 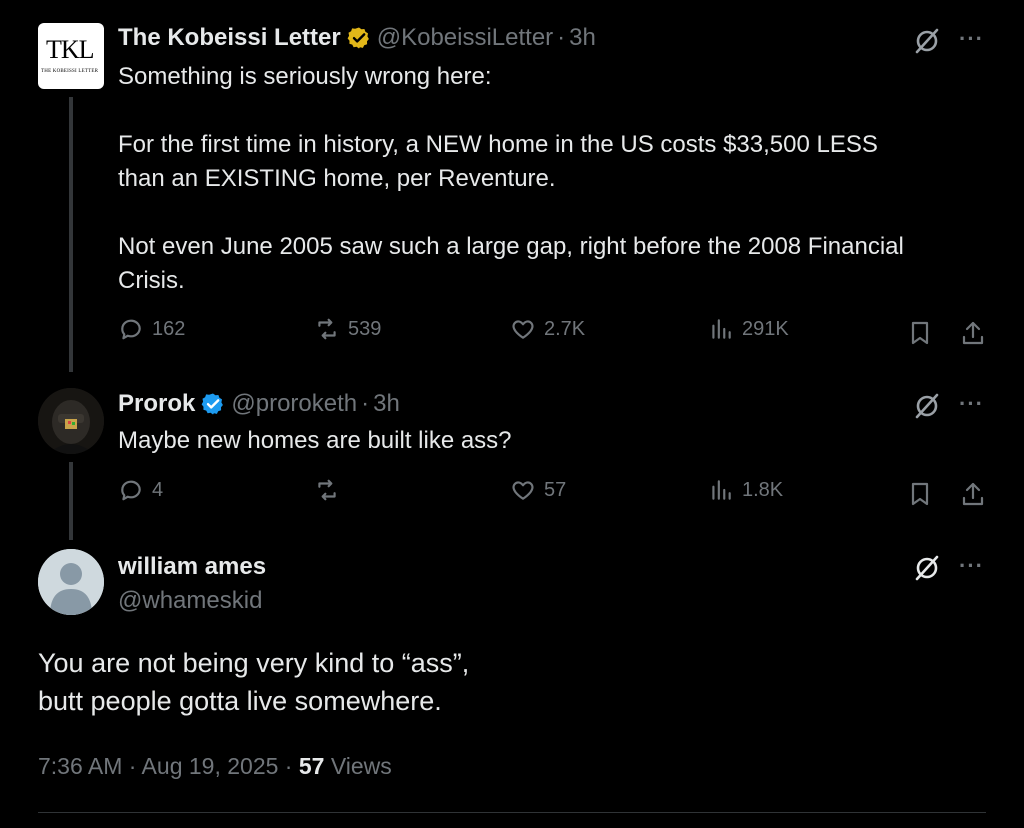 What do you see at coordinates (158, 489) in the screenshot?
I see `reply-count: 4` at bounding box center [158, 489].